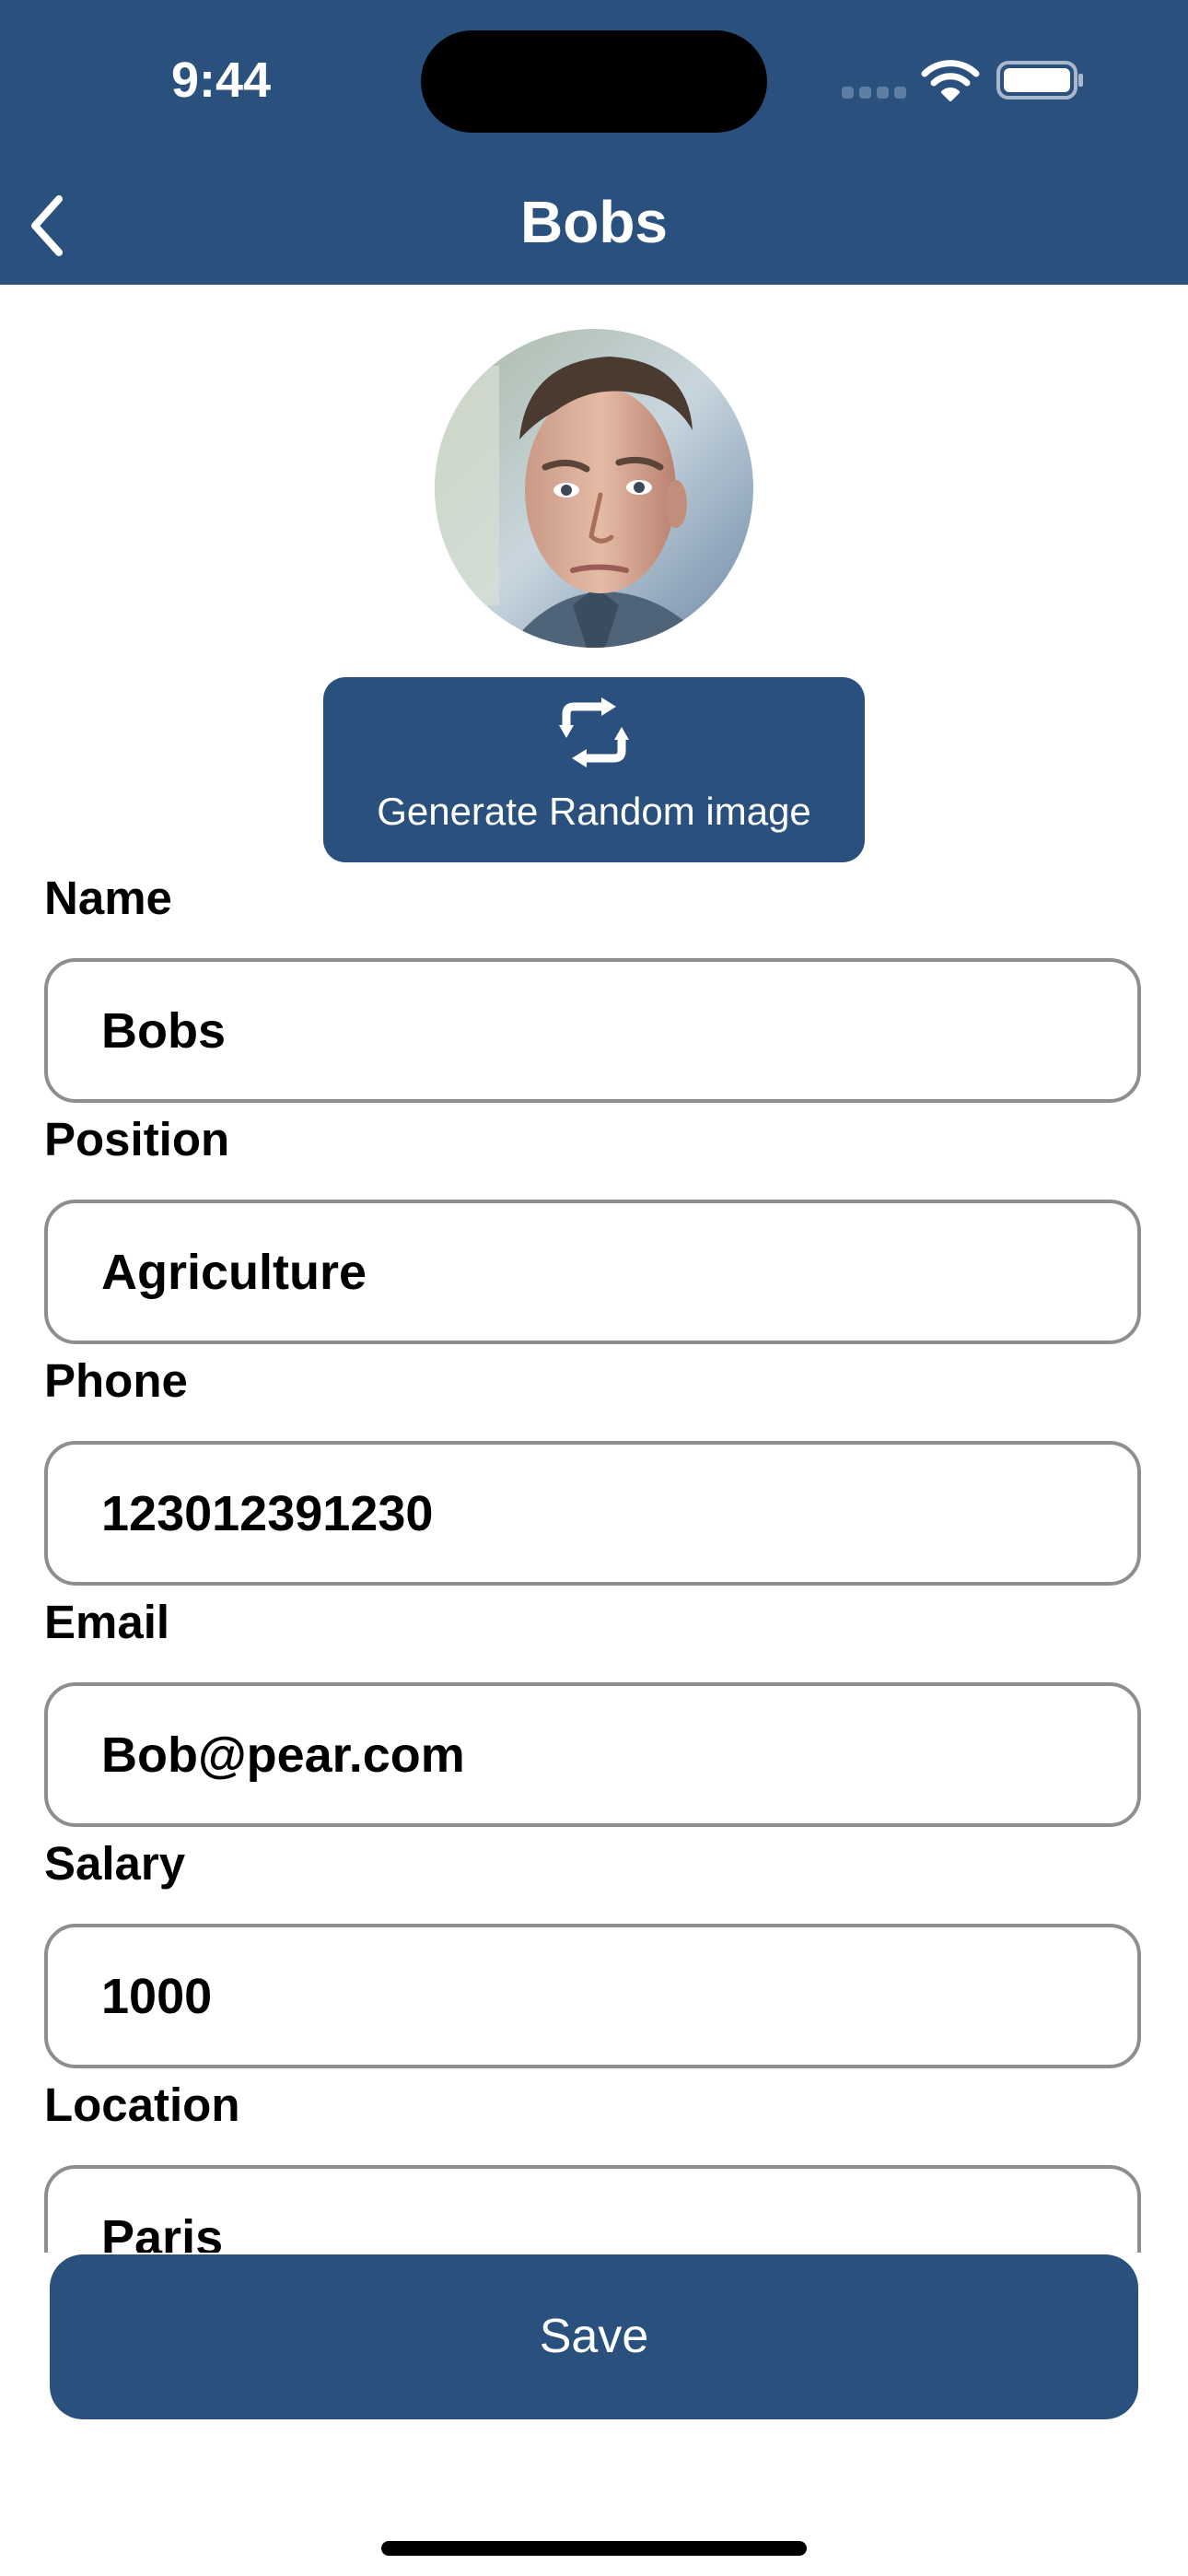 The image size is (1188, 2576). What do you see at coordinates (115, 1863) in the screenshot?
I see `salary-label: Salary` at bounding box center [115, 1863].